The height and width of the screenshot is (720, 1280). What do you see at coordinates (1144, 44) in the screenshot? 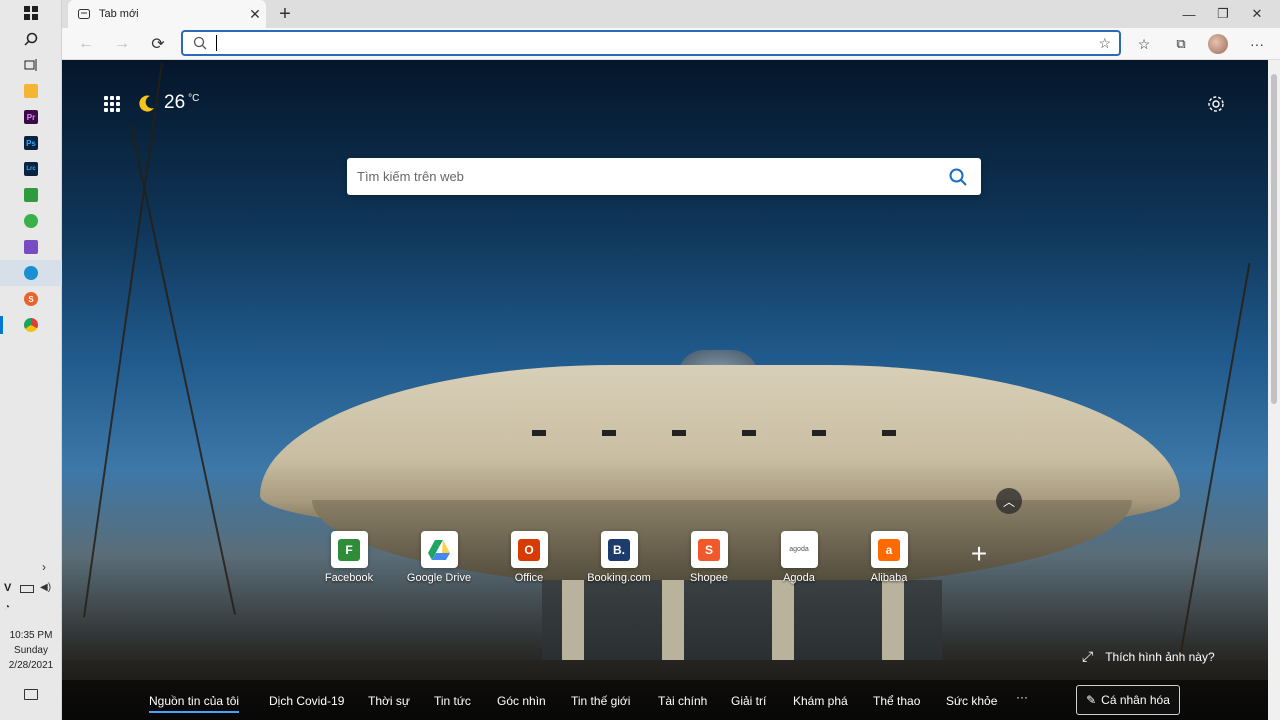
I see `favorites-button: ☆` at bounding box center [1144, 44].